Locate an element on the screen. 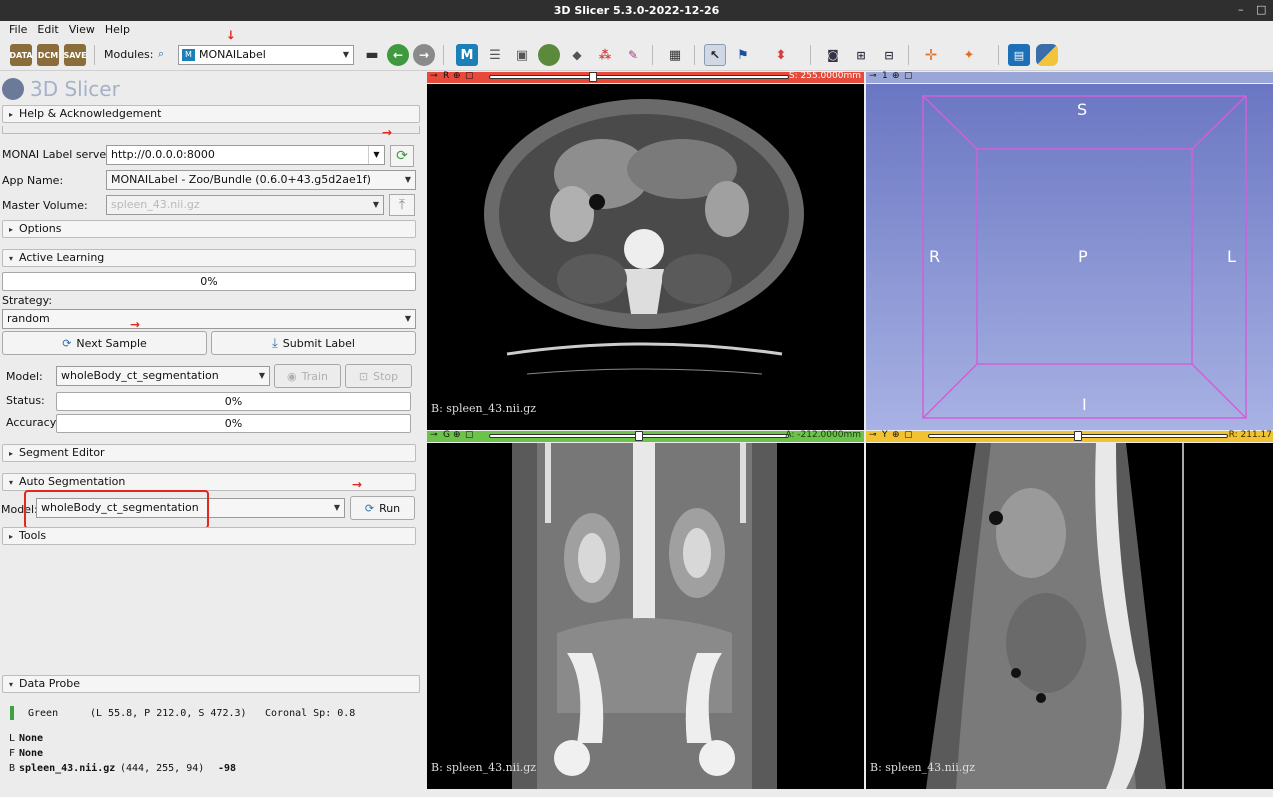  layout-icon: ▦ is located at coordinates (675, 55).